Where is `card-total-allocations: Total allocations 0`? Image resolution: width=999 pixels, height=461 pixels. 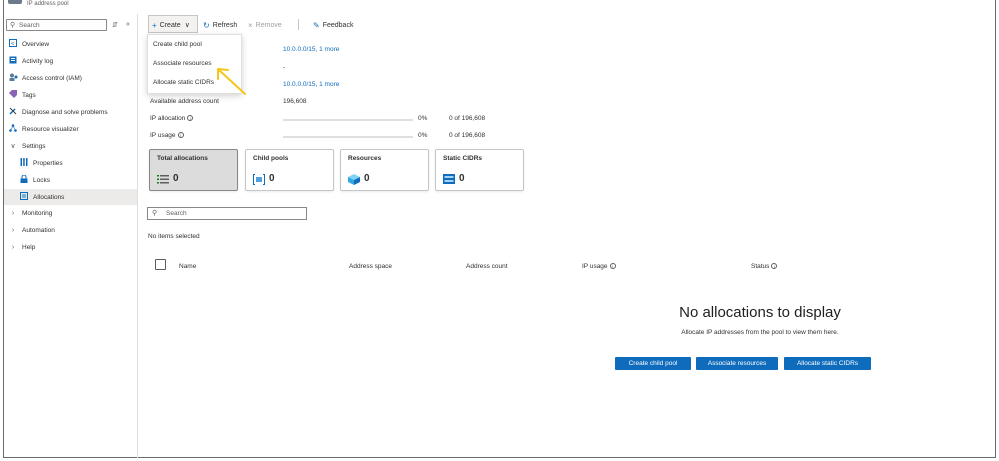 card-total-allocations: Total allocations 0 is located at coordinates (193, 170).